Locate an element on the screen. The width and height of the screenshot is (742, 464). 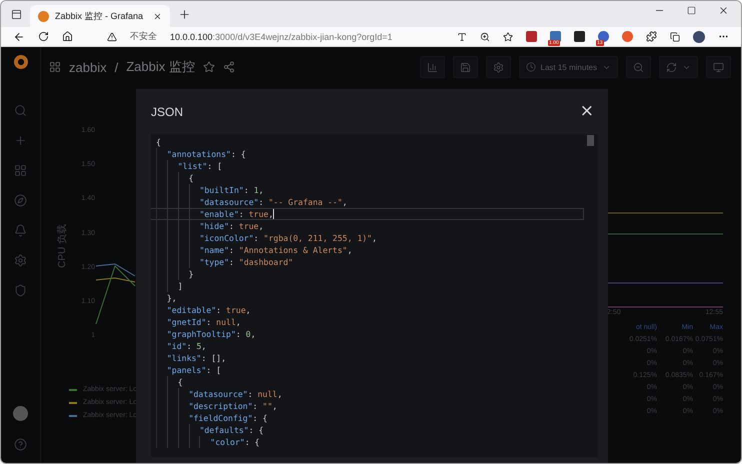
code-line: "links": [], is located at coordinates (367, 358).